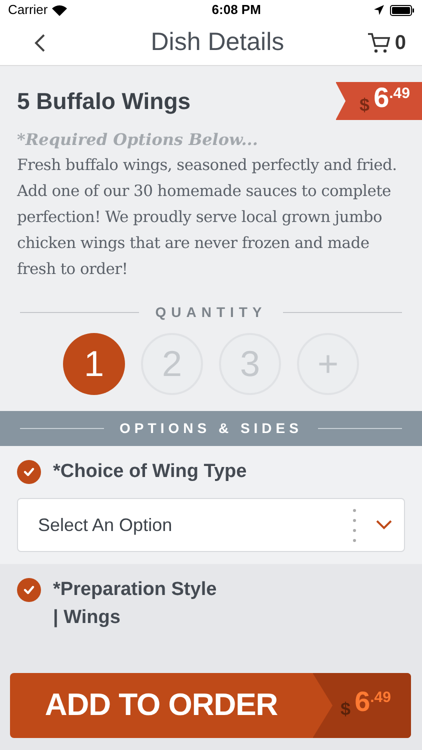 The width and height of the screenshot is (422, 750). I want to click on option-title: *Preparation Style | Wings, so click(135, 604).